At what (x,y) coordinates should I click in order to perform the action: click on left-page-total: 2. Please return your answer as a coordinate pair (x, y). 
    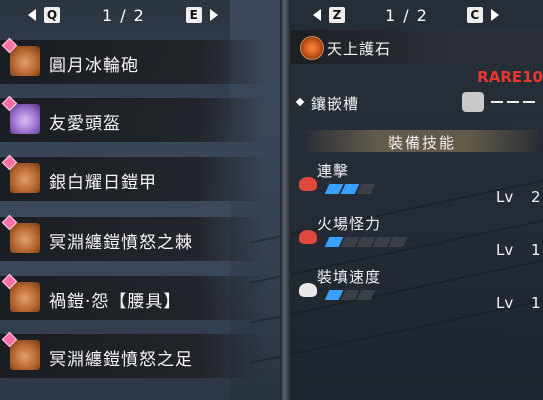
    Looking at the image, I should click on (138, 15).